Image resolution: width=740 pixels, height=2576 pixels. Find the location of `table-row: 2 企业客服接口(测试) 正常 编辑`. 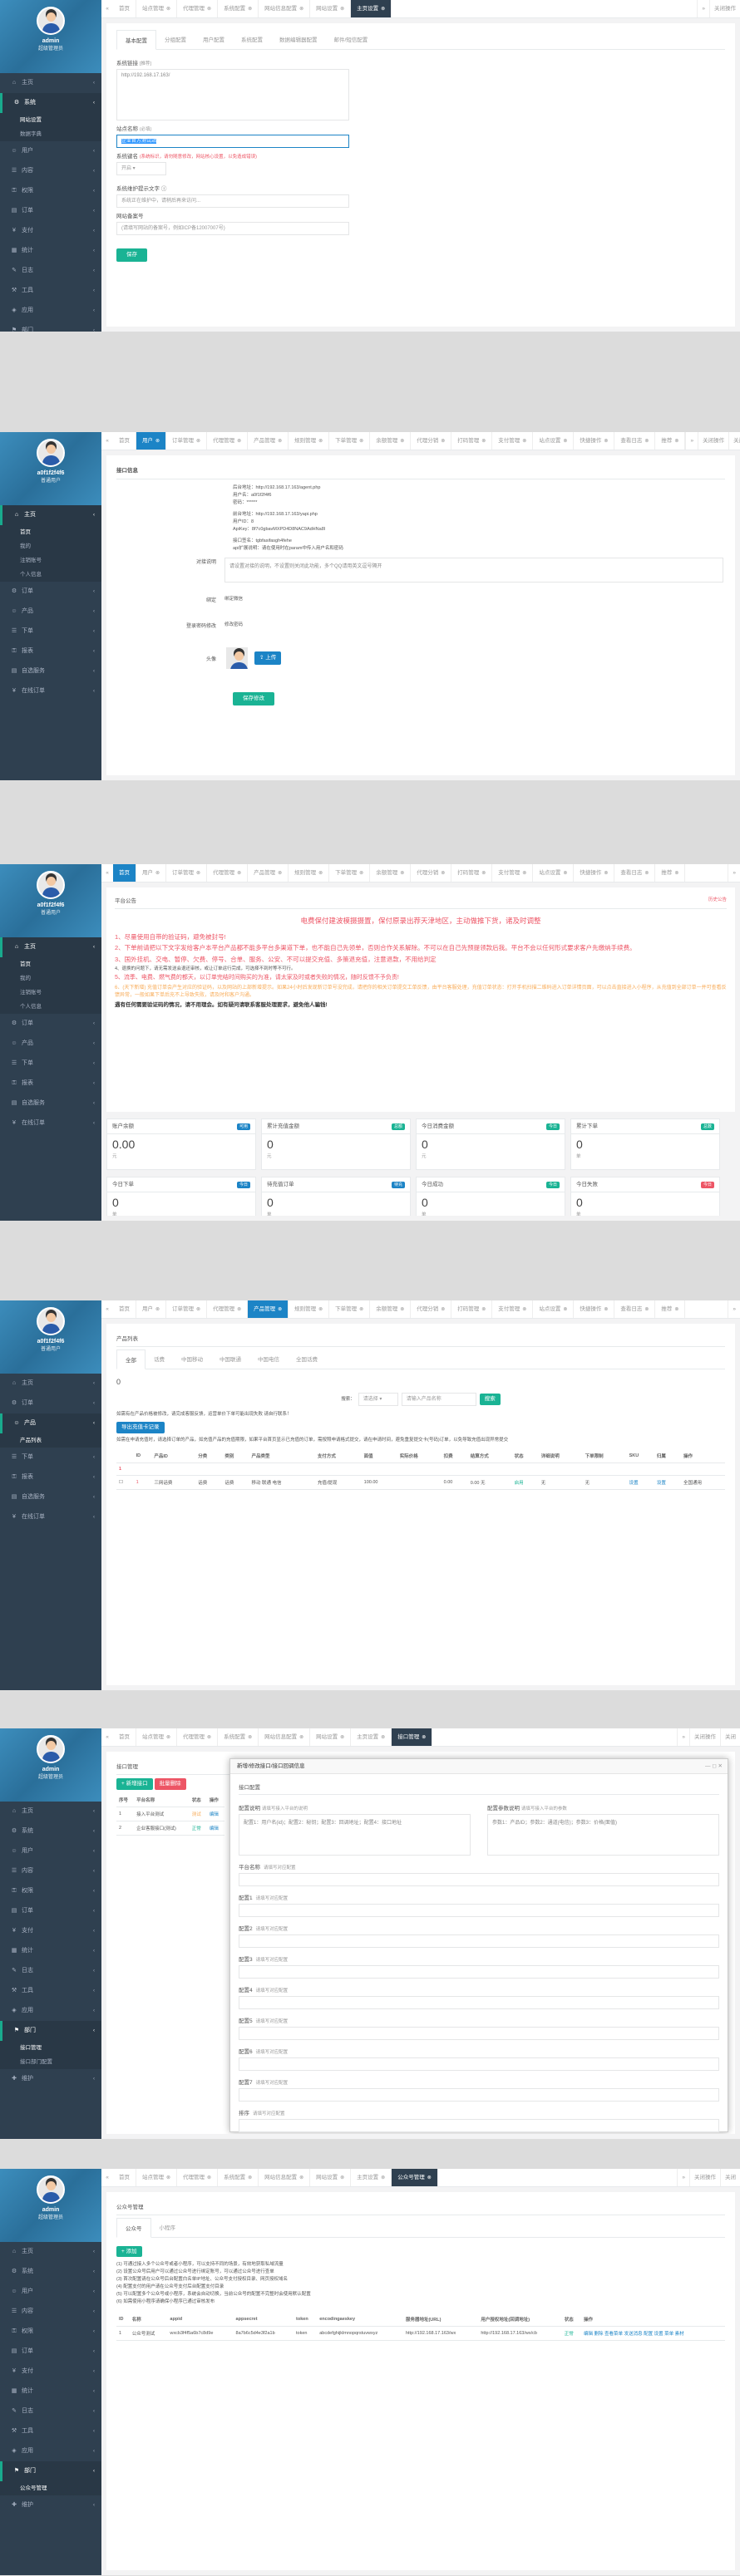

table-row: 2 企业客服接口(测试) 正常 编辑 is located at coordinates (170, 1829).